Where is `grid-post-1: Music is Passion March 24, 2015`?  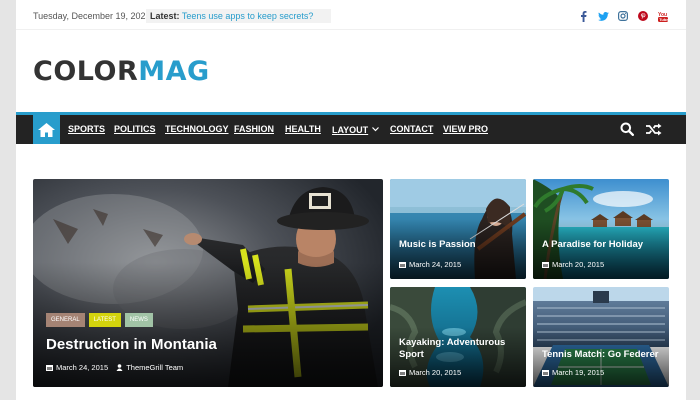
grid-post-1: Music is Passion March 24, 2015 is located at coordinates (458, 229).